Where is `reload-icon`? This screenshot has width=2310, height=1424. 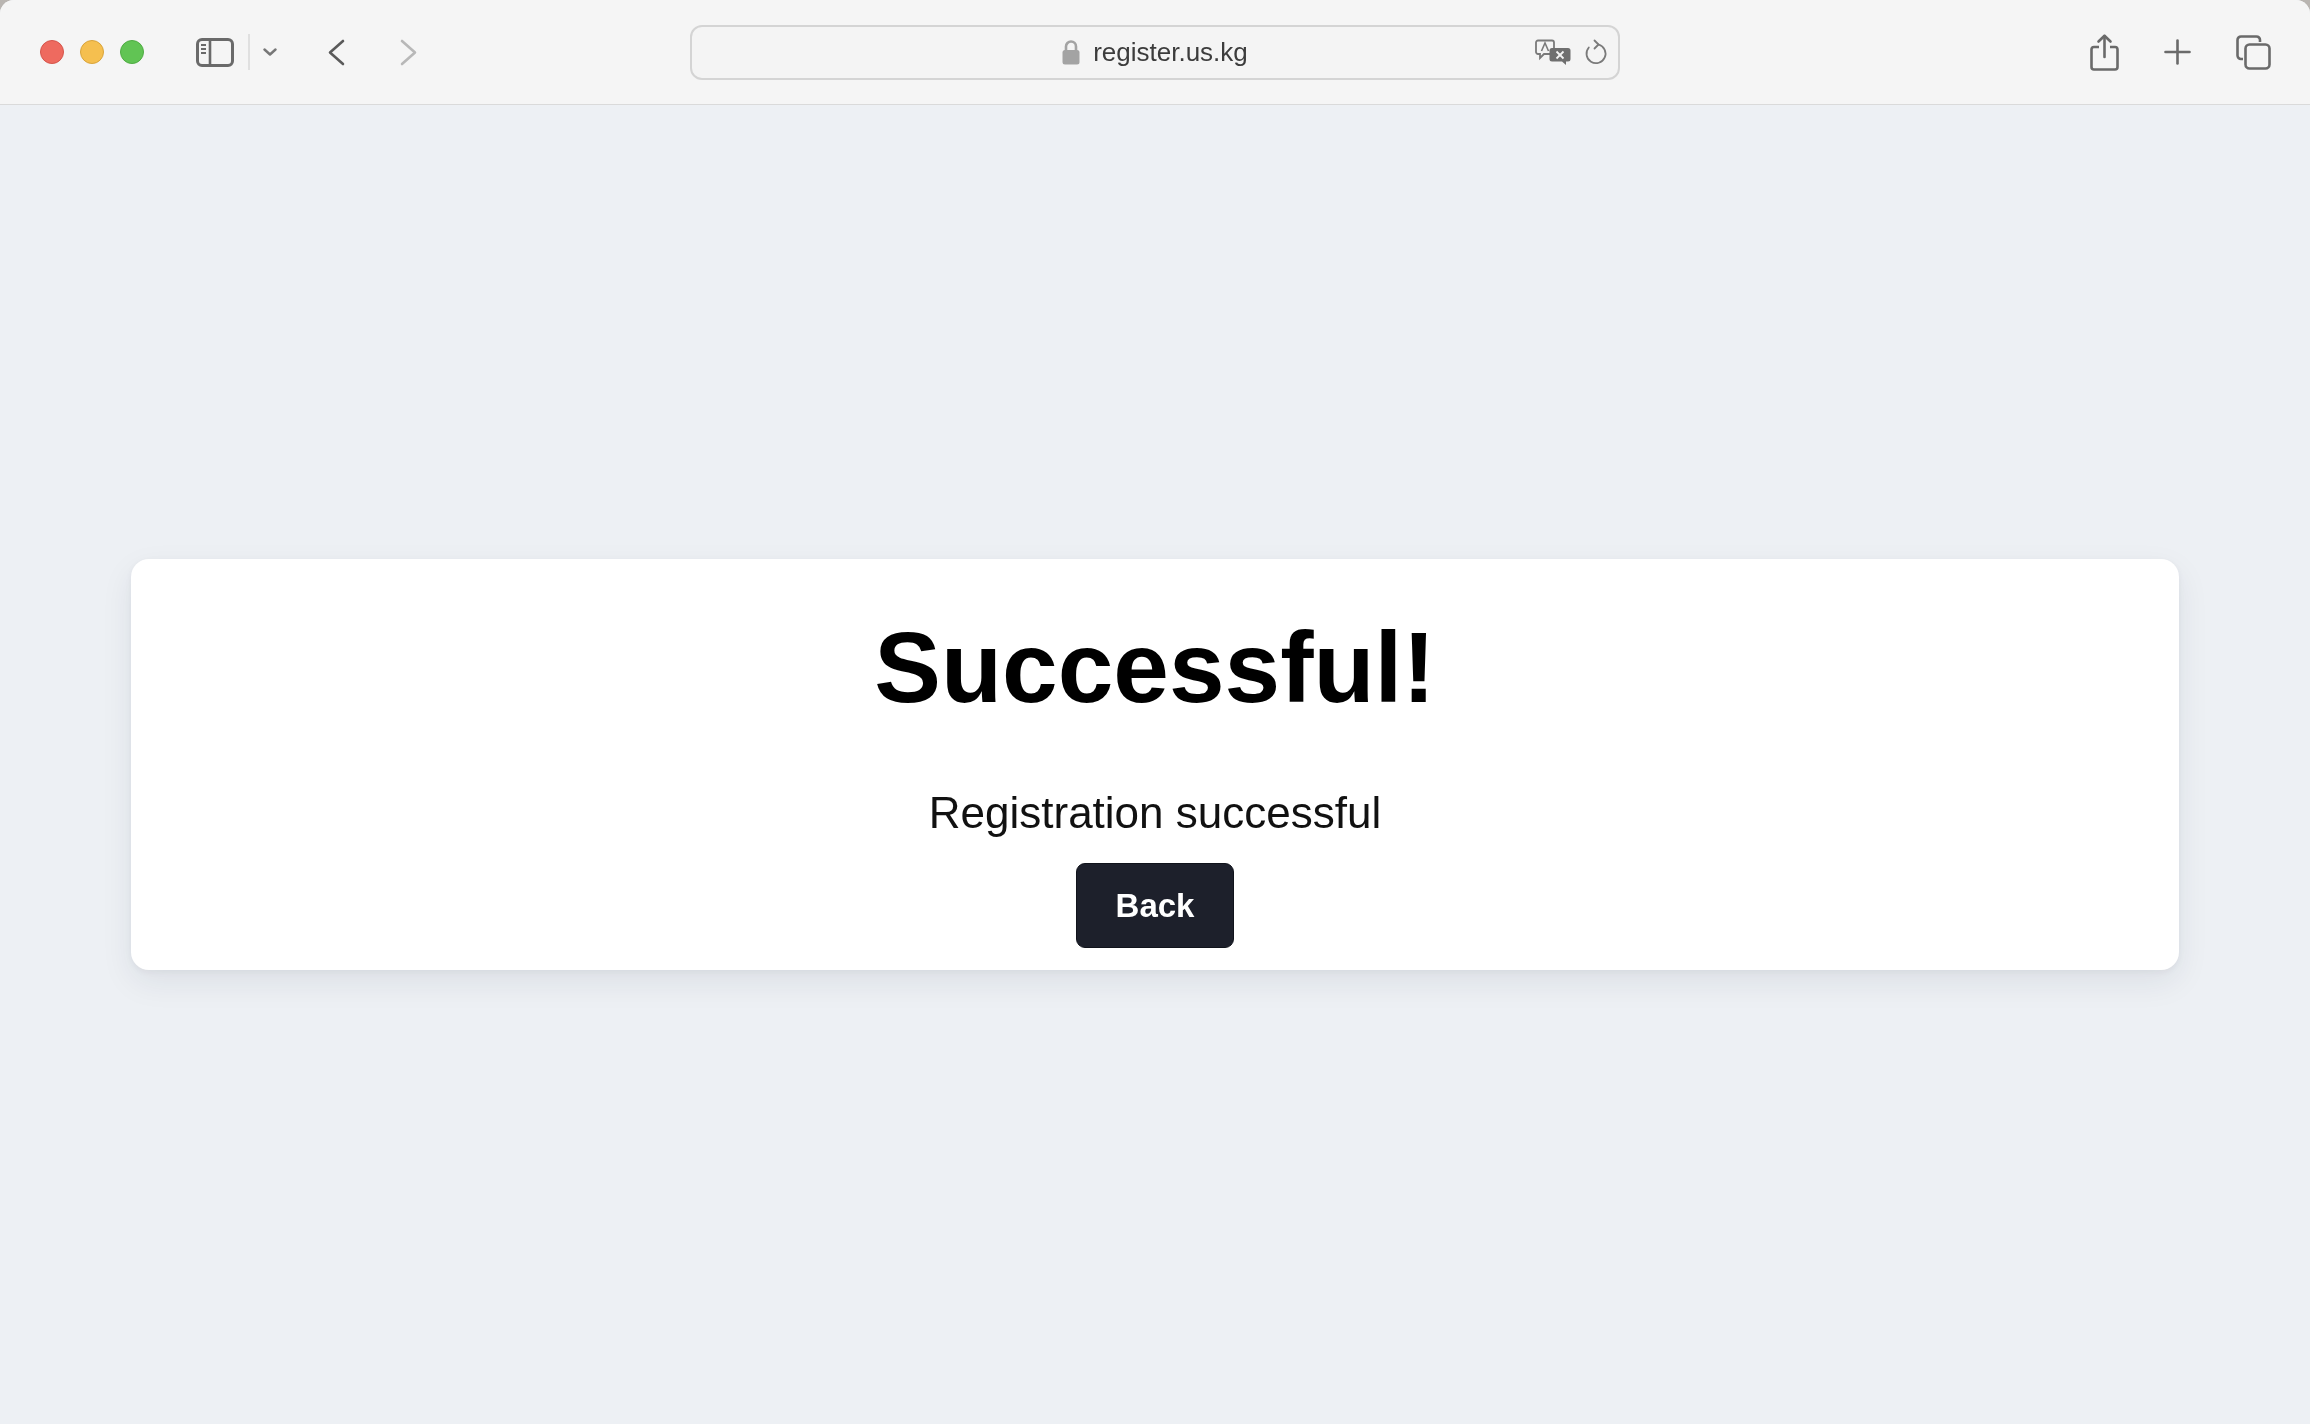 reload-icon is located at coordinates (1596, 52).